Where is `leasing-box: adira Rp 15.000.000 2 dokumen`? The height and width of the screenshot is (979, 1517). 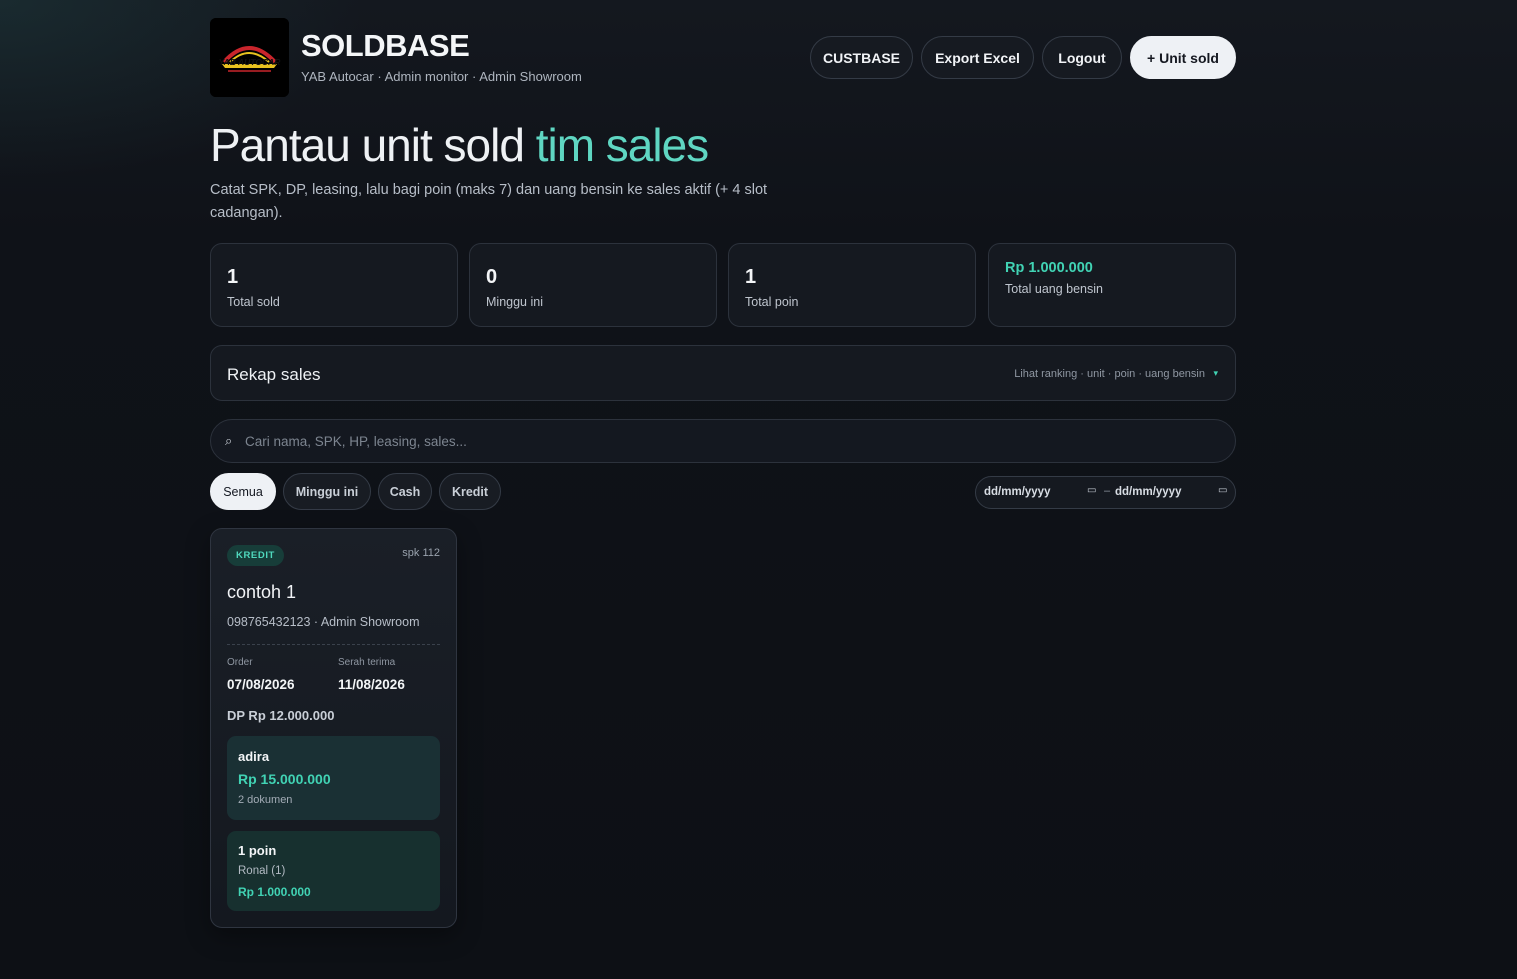 leasing-box: adira Rp 15.000.000 2 dokumen is located at coordinates (333, 778).